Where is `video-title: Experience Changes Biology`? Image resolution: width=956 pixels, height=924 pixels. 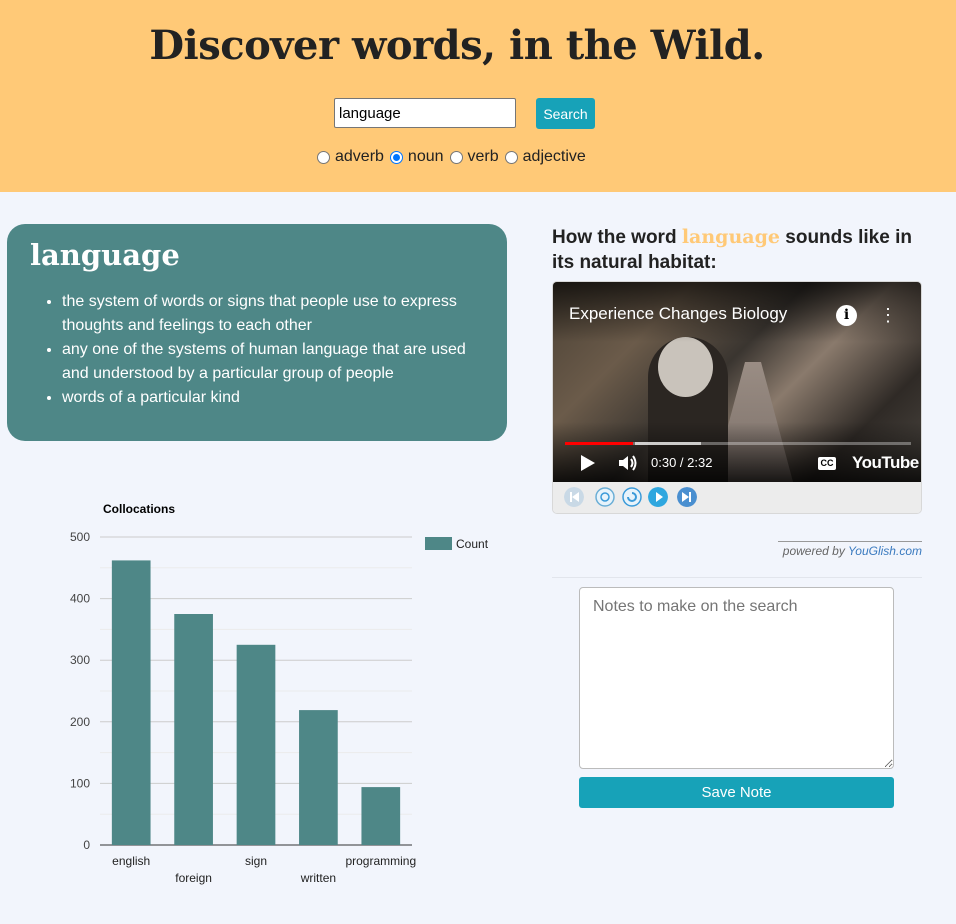
video-title: Experience Changes Biology is located at coordinates (678, 314).